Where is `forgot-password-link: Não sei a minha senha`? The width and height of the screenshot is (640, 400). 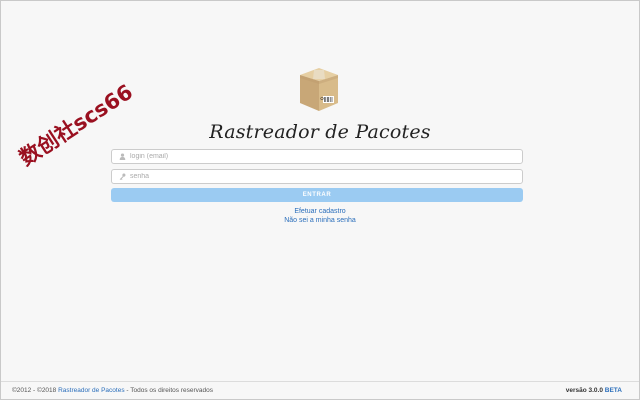 forgot-password-link: Não sei a minha senha is located at coordinates (320, 220).